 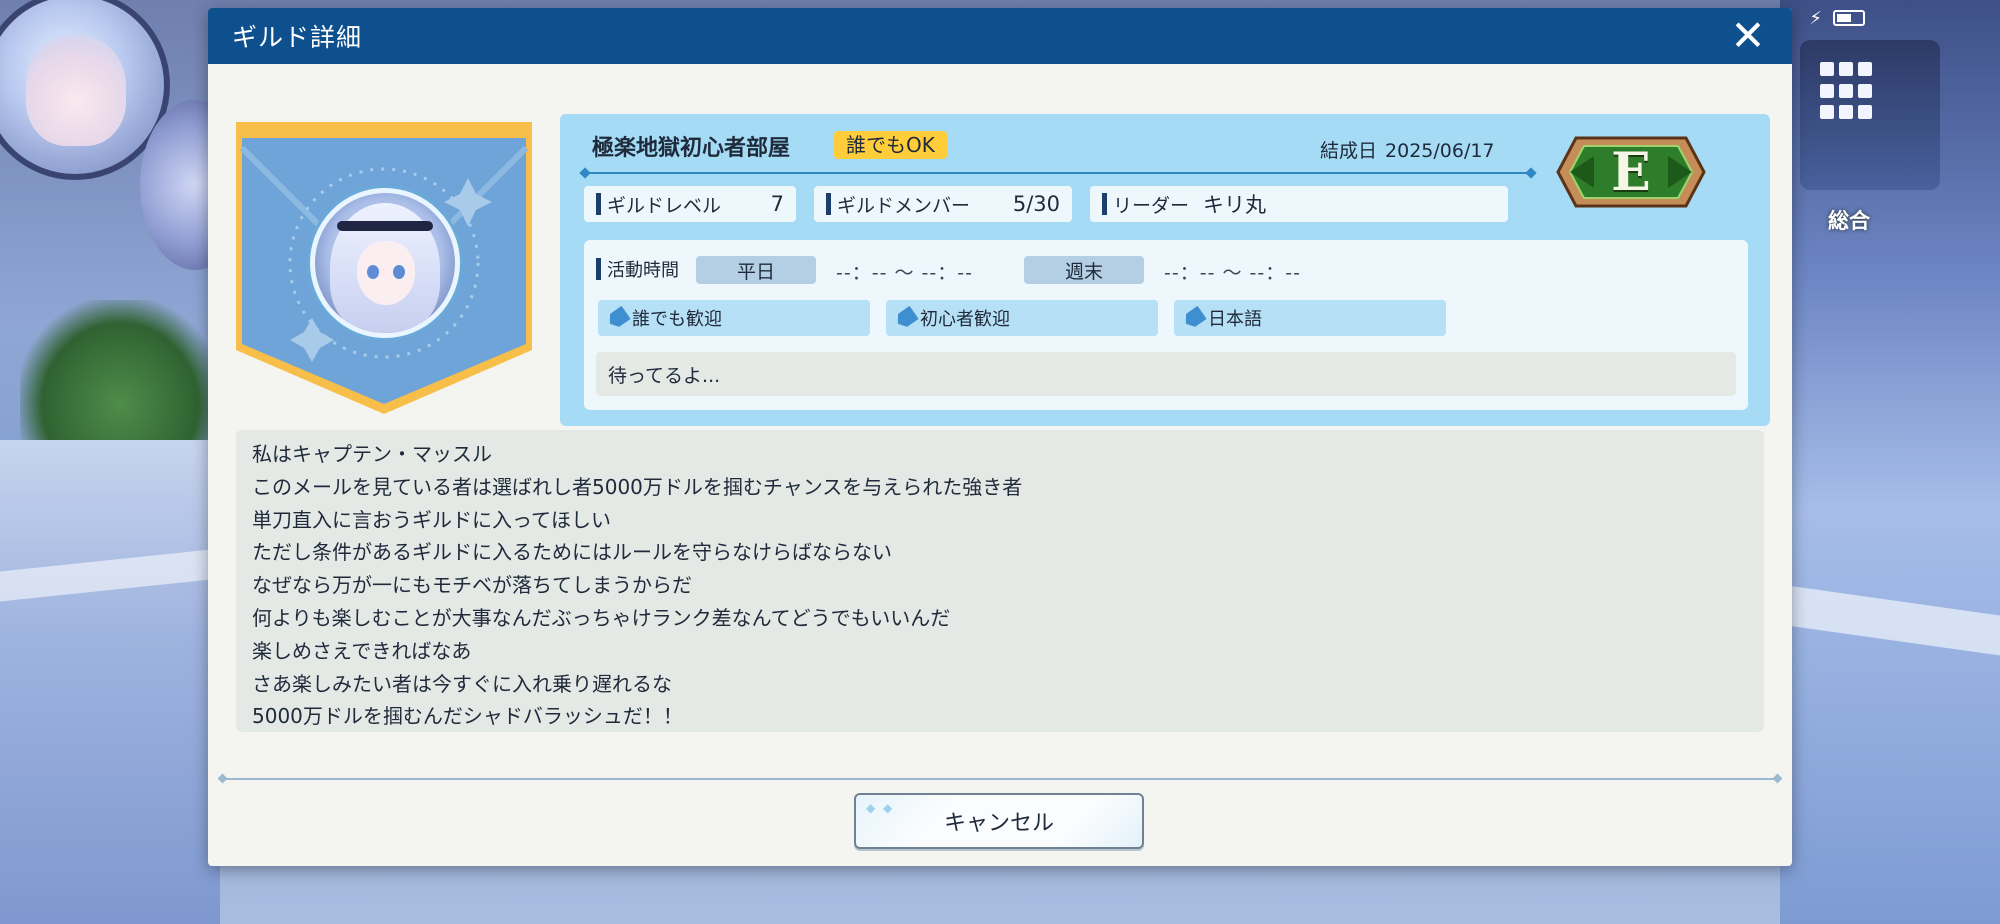 What do you see at coordinates (1000, 779) in the screenshot?
I see `footer-divider` at bounding box center [1000, 779].